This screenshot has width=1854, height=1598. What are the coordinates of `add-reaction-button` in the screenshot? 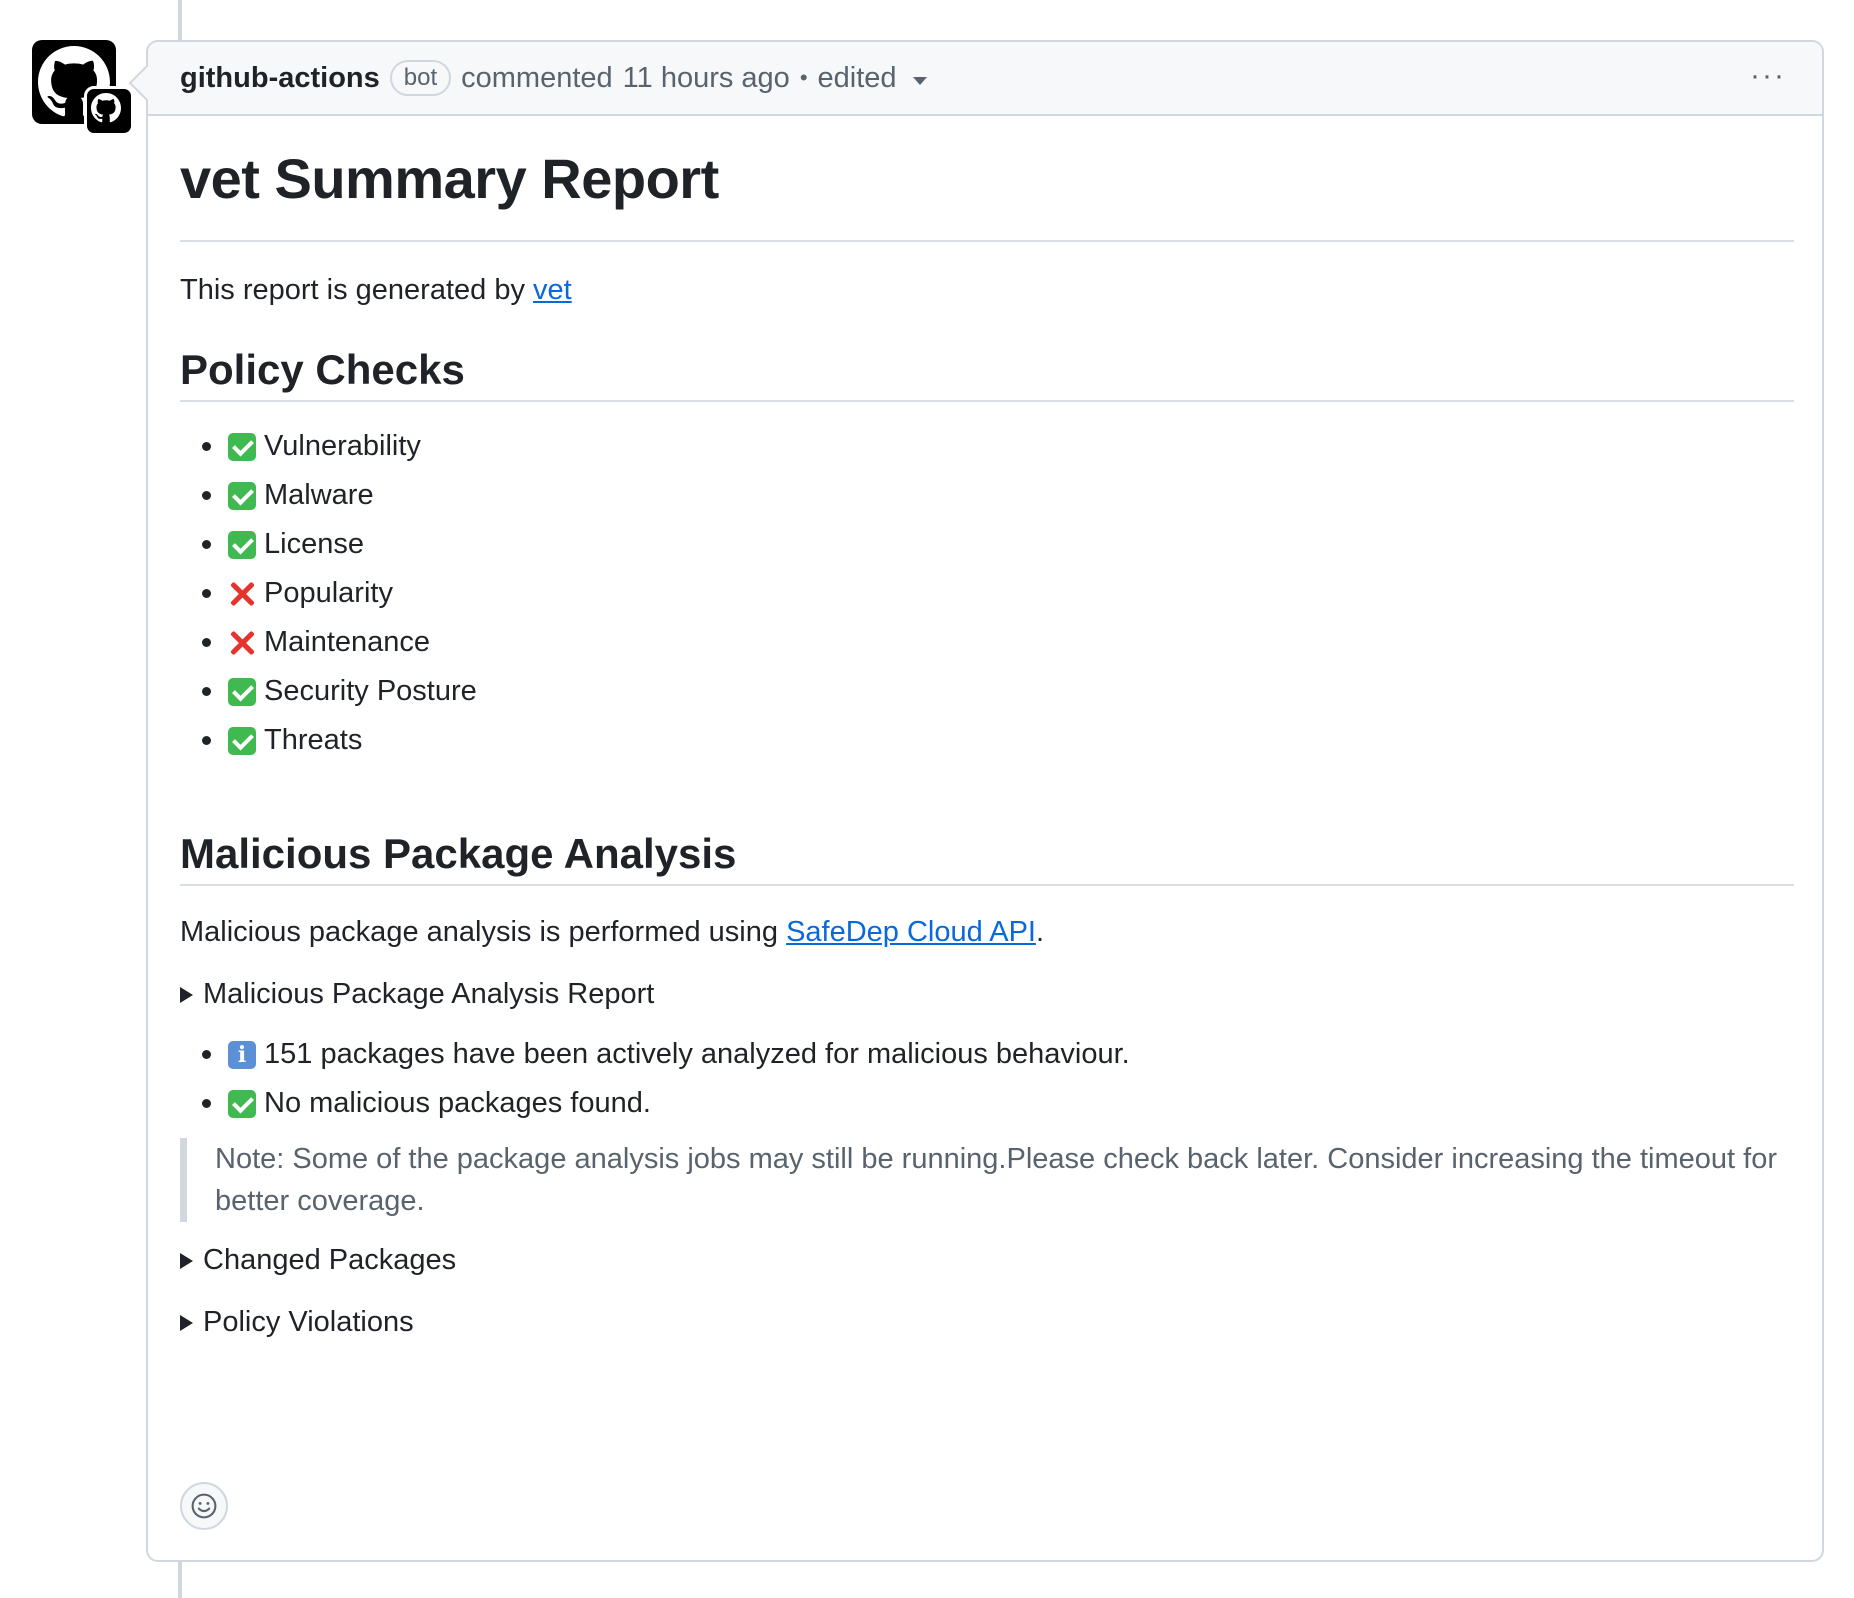 It's located at (204, 1506).